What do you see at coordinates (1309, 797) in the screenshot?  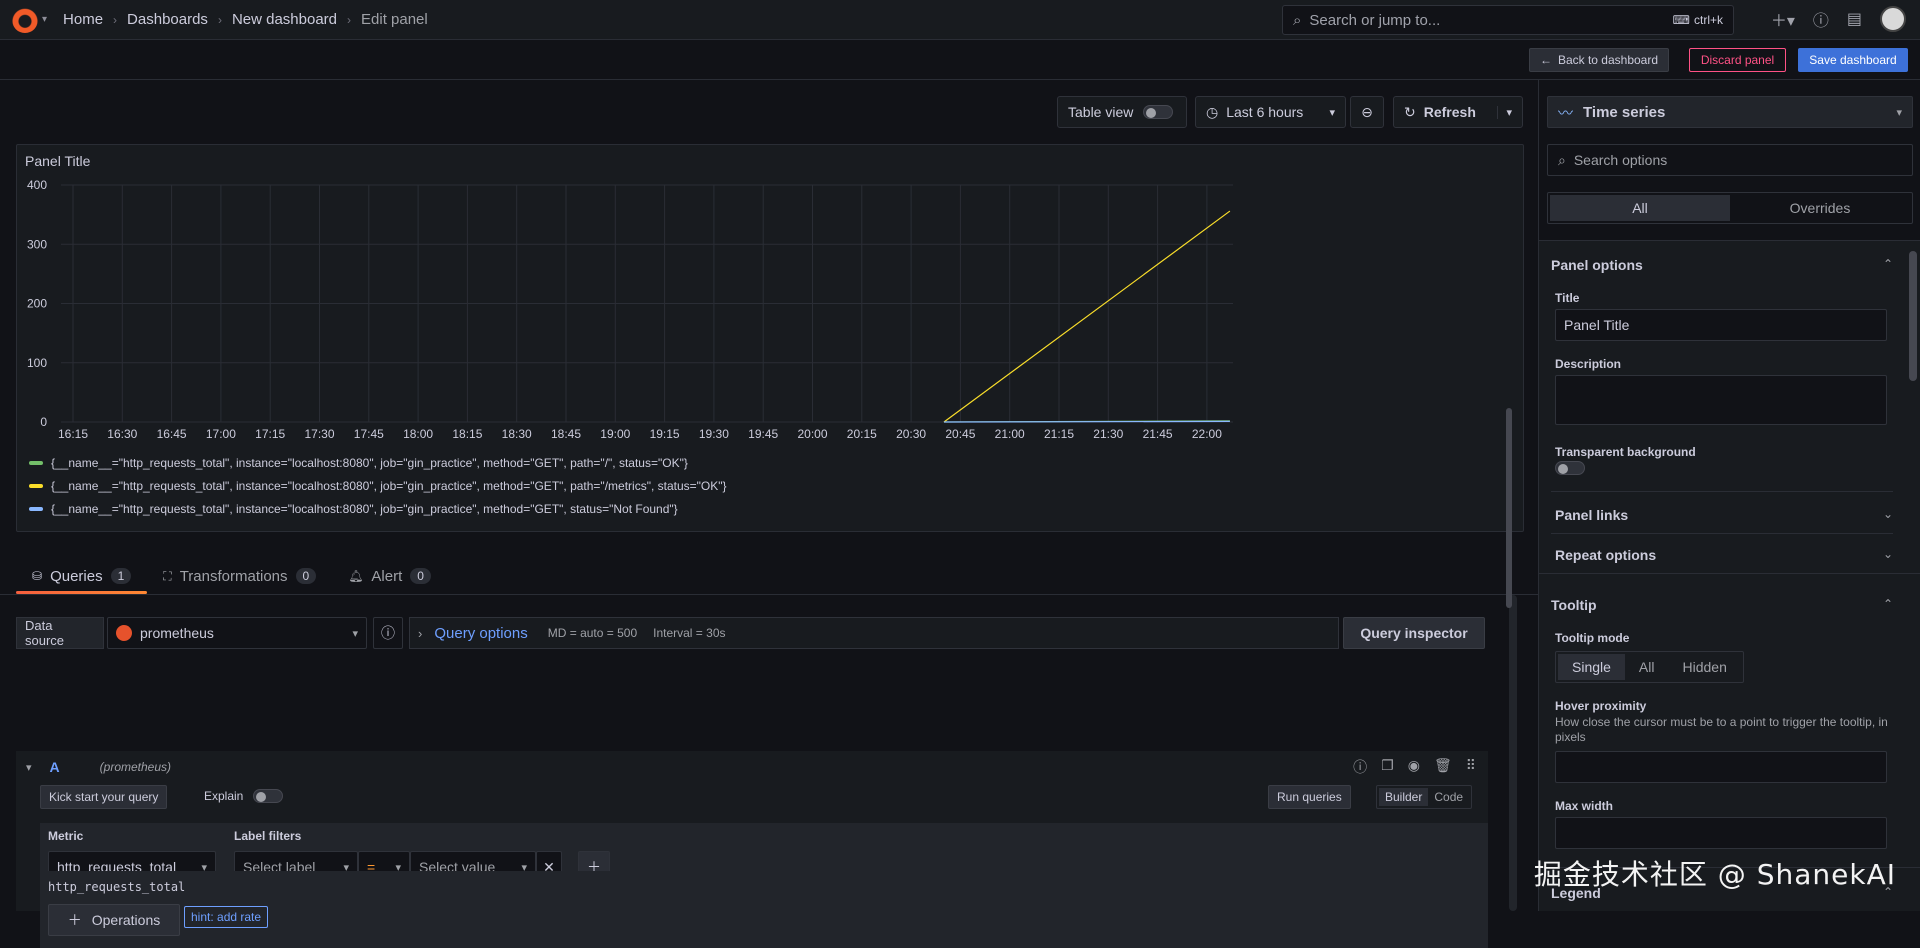 I see `run-queries-button: Run queries` at bounding box center [1309, 797].